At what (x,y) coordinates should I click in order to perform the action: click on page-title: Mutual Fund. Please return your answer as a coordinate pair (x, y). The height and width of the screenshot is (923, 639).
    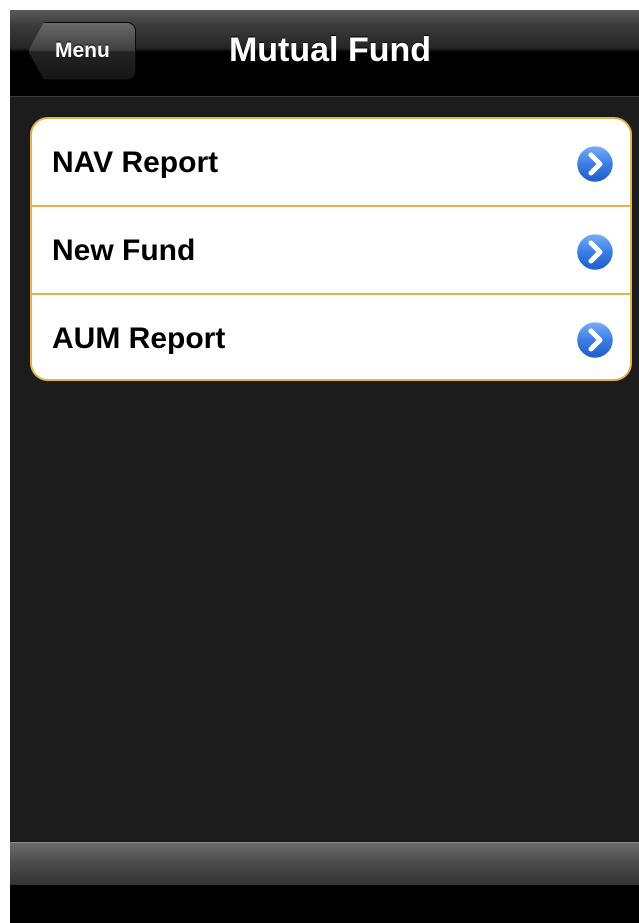
    Looking at the image, I should click on (330, 50).